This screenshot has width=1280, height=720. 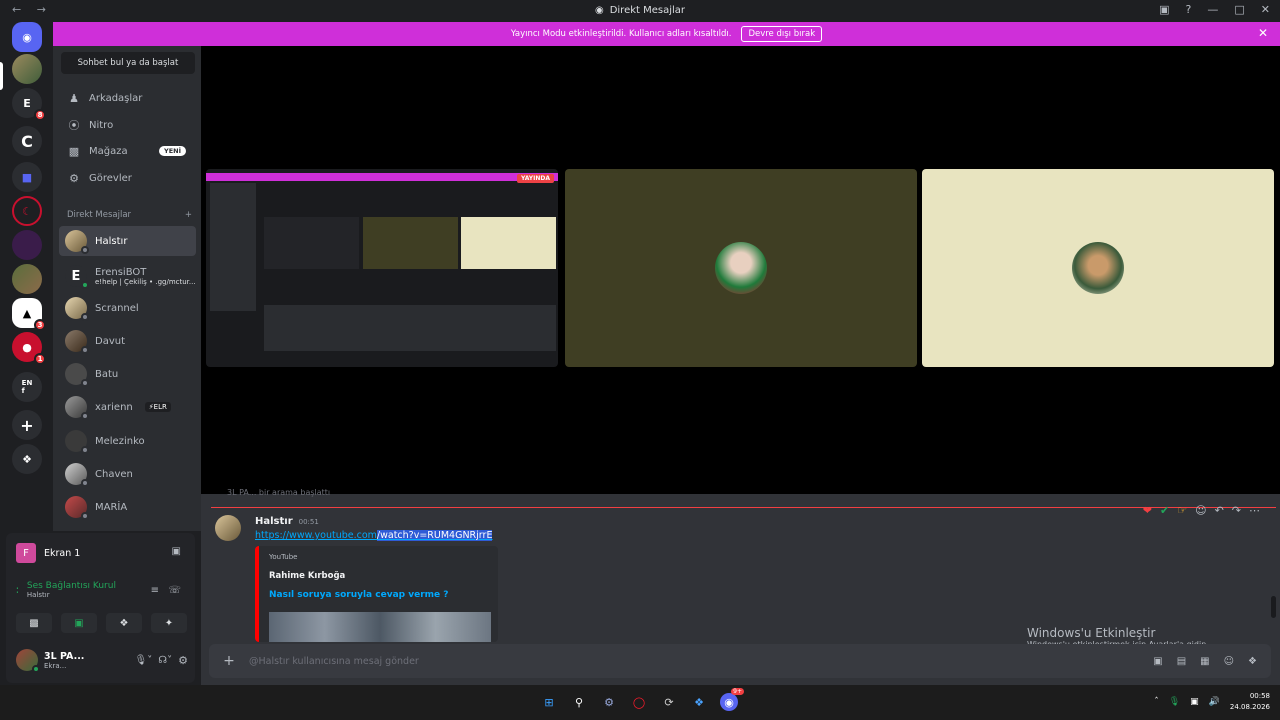 I want to click on reply-icon: ↶, so click(x=1219, y=510).